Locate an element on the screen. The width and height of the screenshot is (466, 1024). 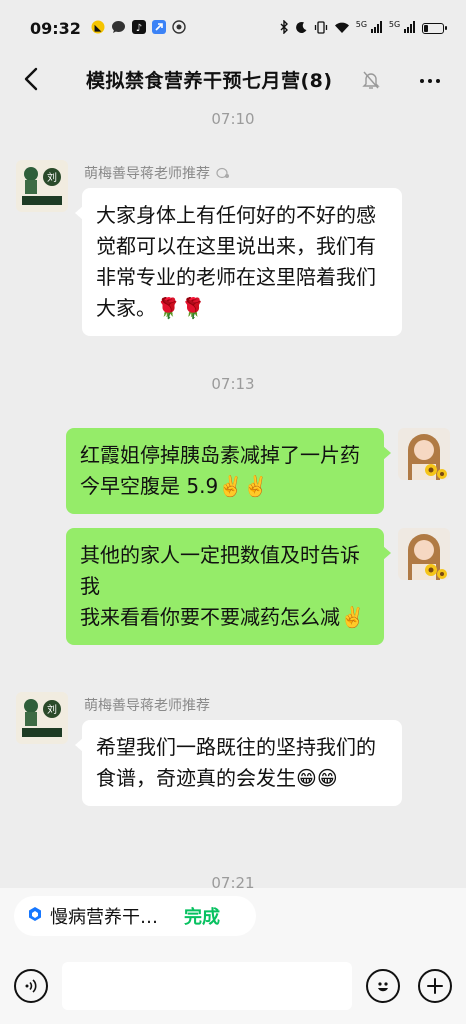
wechat-work-badge-icon is located at coordinates (222, 173).